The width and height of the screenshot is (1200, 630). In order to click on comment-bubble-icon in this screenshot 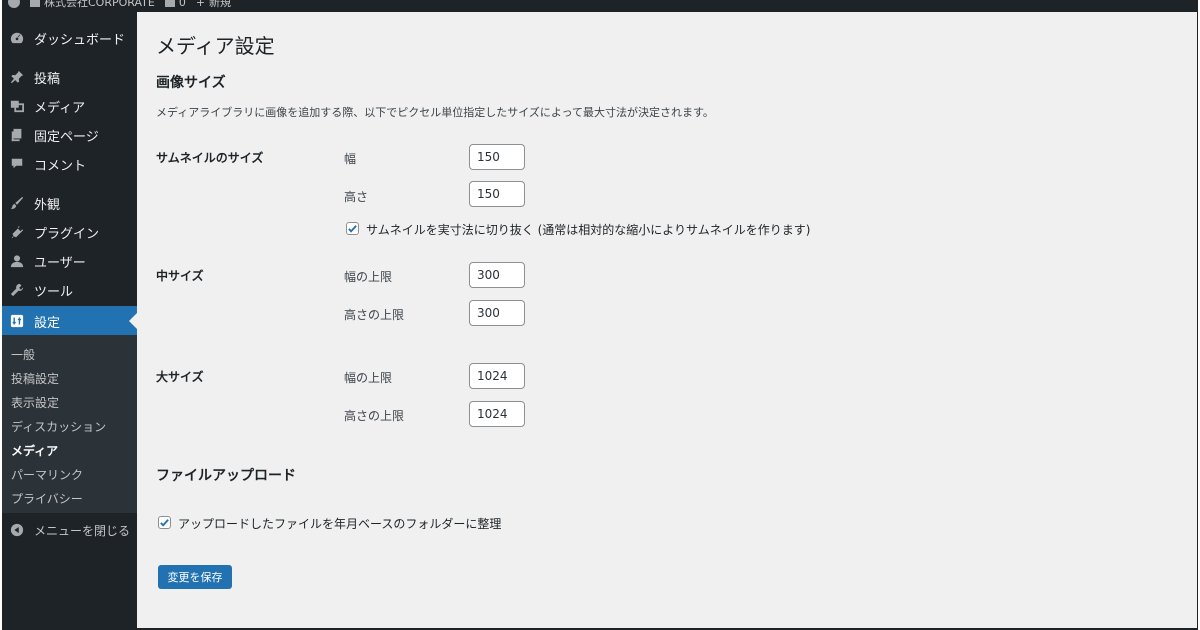, I will do `click(169, 3)`.